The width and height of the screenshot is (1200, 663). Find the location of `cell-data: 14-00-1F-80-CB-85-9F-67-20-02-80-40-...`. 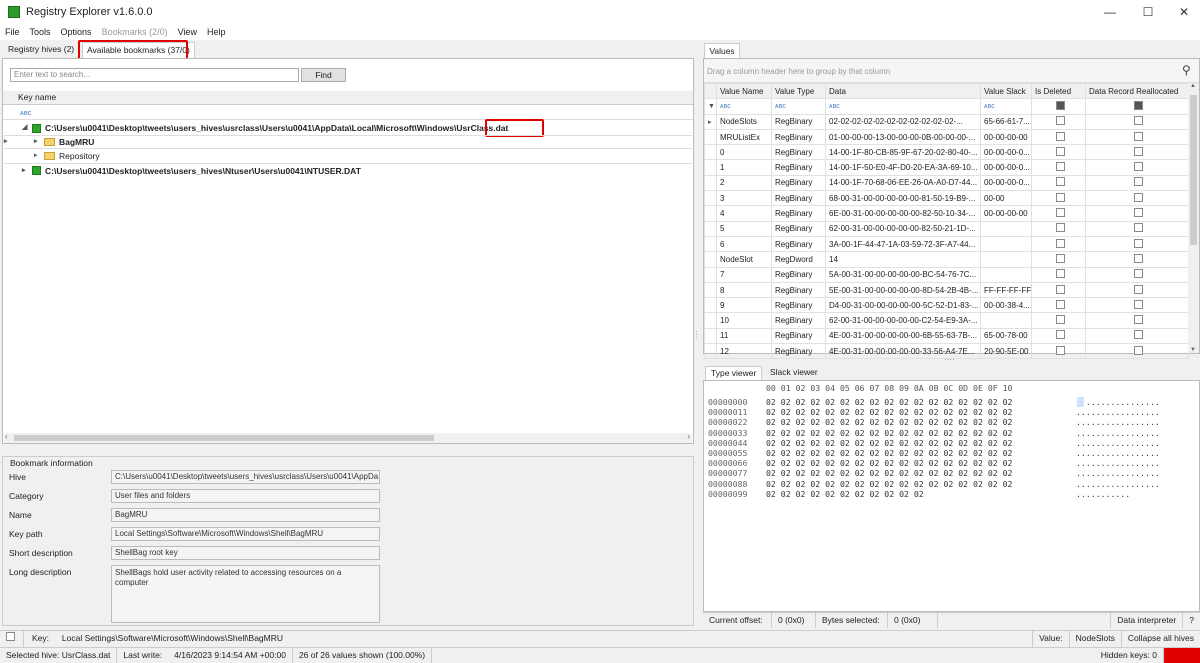

cell-data: 14-00-1F-80-CB-85-9F-67-20-02-80-40-... is located at coordinates (903, 152).